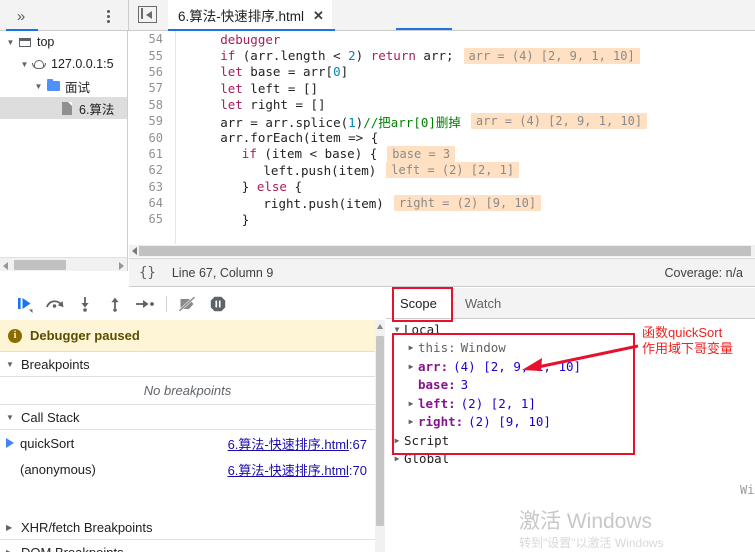  Describe the element at coordinates (380, 326) in the screenshot. I see `scroll-up-icon` at that location.